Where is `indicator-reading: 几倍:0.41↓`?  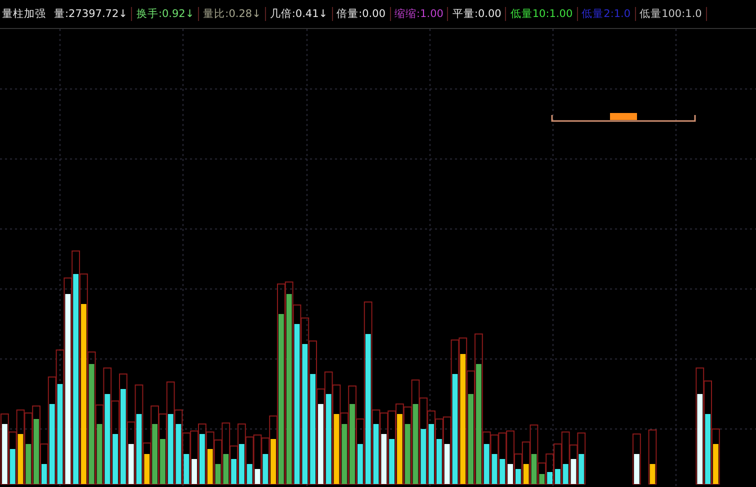
indicator-reading: 几倍:0.41↓ is located at coordinates (299, 14).